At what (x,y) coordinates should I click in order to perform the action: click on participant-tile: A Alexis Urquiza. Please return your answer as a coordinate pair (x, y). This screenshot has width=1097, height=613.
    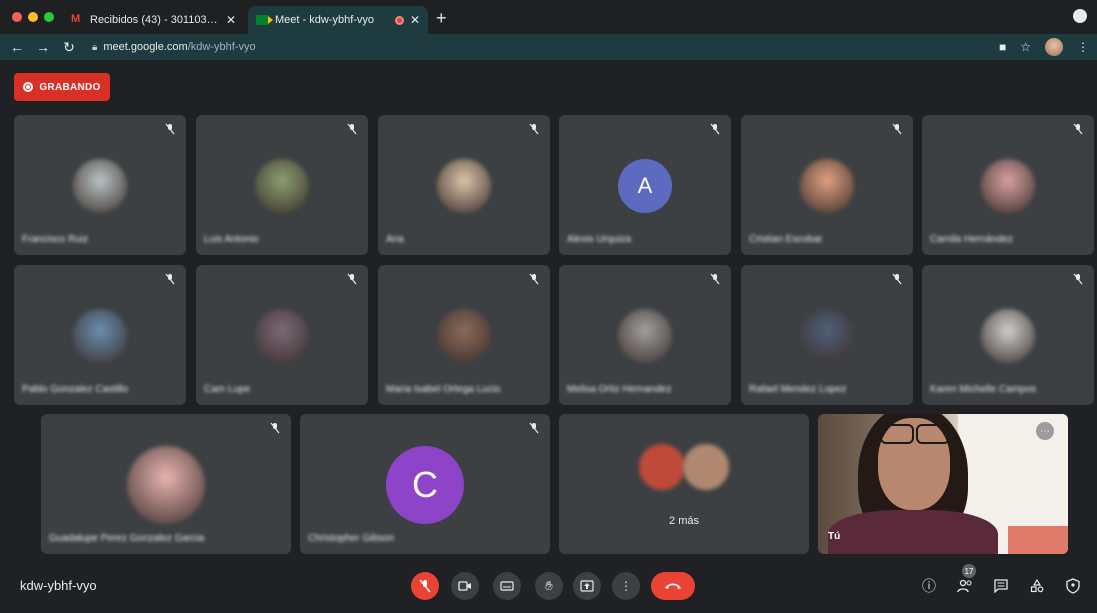
    Looking at the image, I should click on (645, 185).